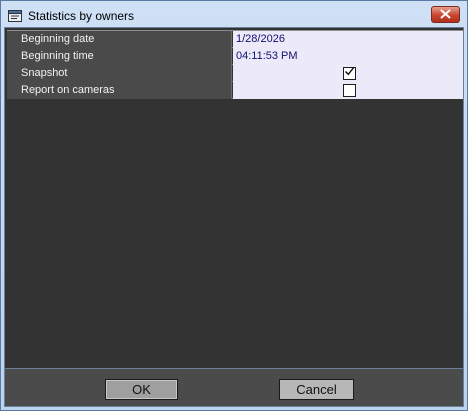 This screenshot has height=411, width=468. I want to click on close-icon, so click(445, 15).